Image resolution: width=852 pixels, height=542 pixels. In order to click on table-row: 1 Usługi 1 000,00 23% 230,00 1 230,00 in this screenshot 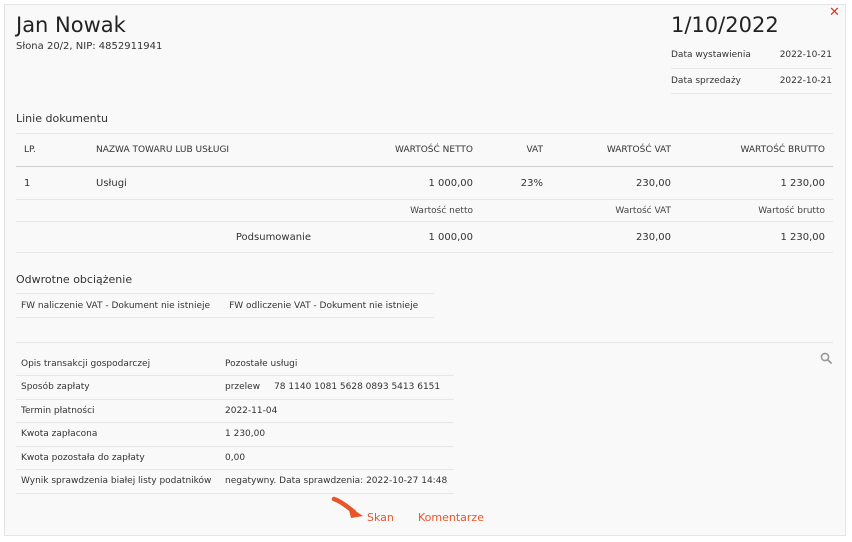, I will do `click(424, 183)`.